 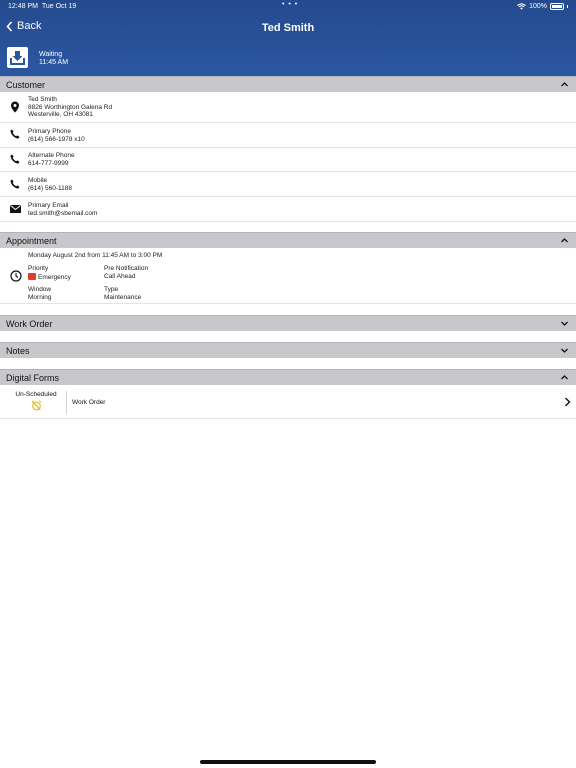 I want to click on multitask-dots: • • •, so click(x=290, y=4).